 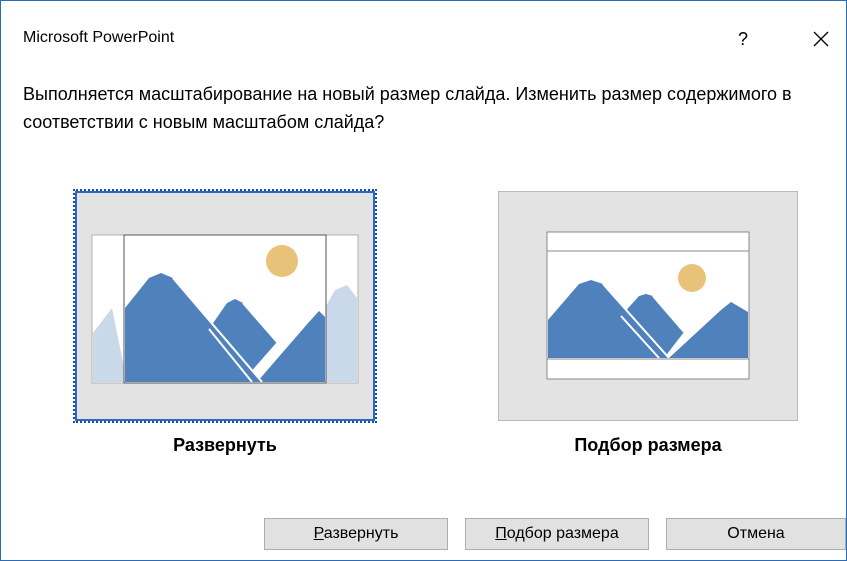 What do you see at coordinates (225, 309) in the screenshot?
I see `maximize-preview-icon` at bounding box center [225, 309].